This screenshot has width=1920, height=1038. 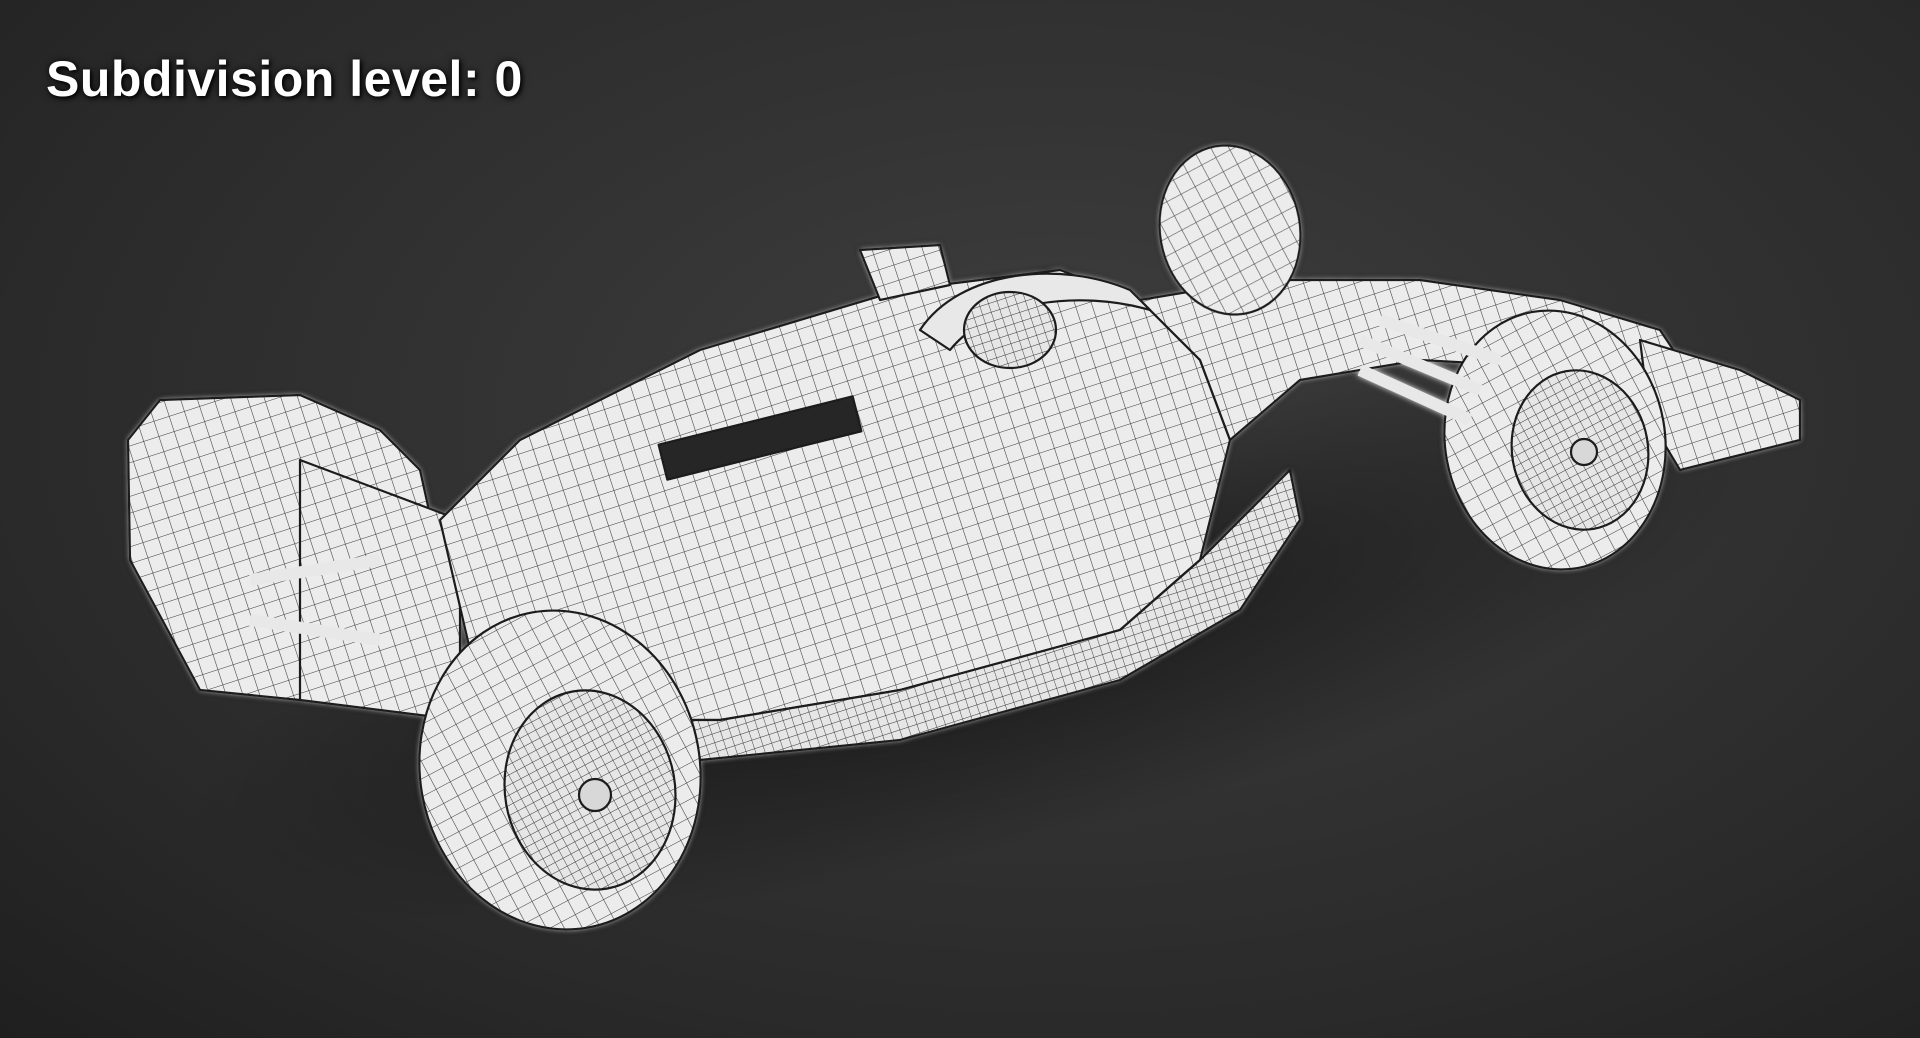 What do you see at coordinates (380, 590) in the screenshot?
I see `rear-wing-endplate` at bounding box center [380, 590].